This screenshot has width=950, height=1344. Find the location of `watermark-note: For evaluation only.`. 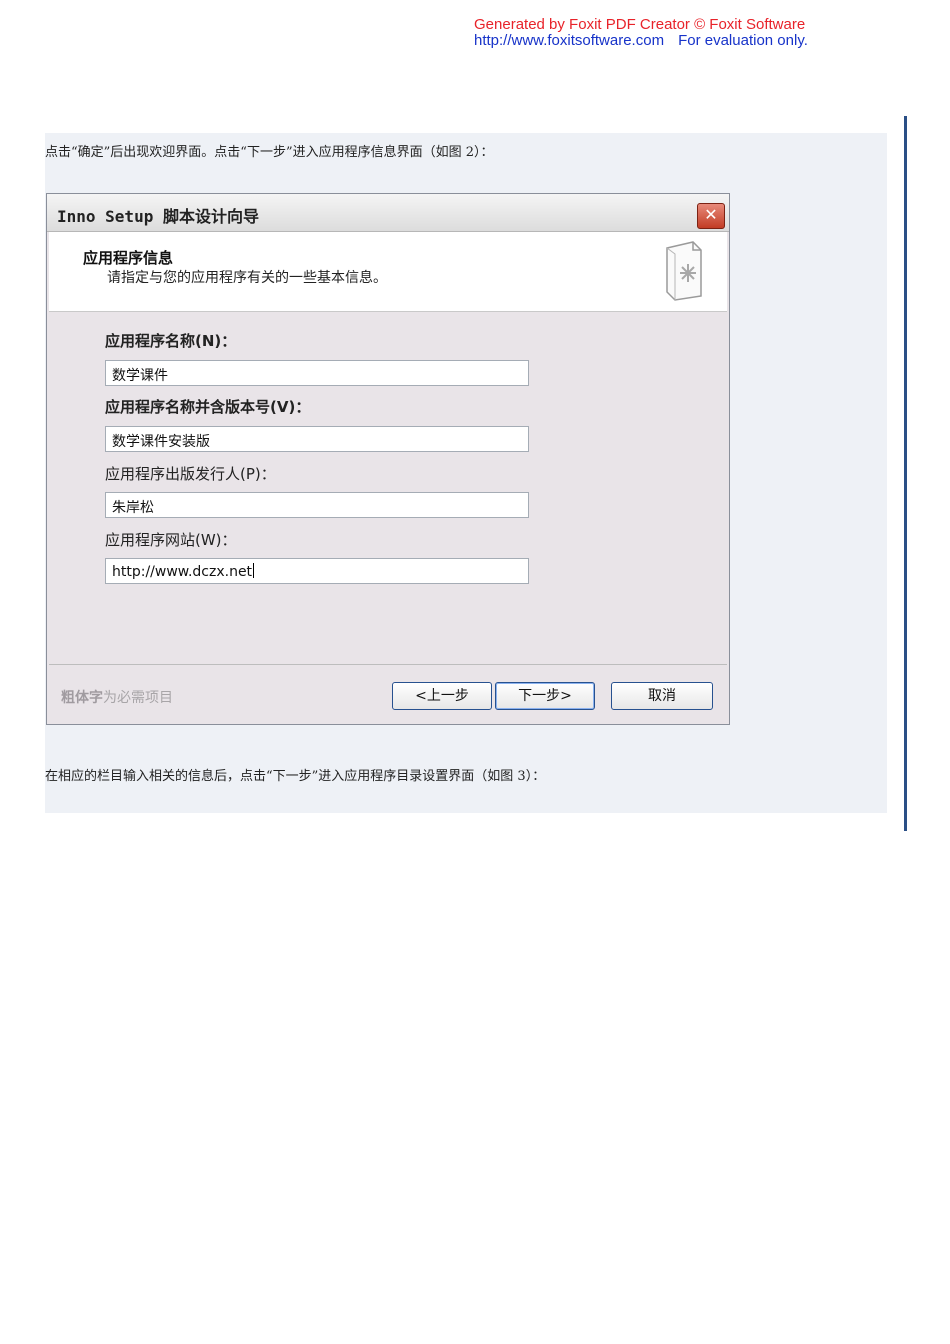

watermark-note: For evaluation only. is located at coordinates (743, 40).